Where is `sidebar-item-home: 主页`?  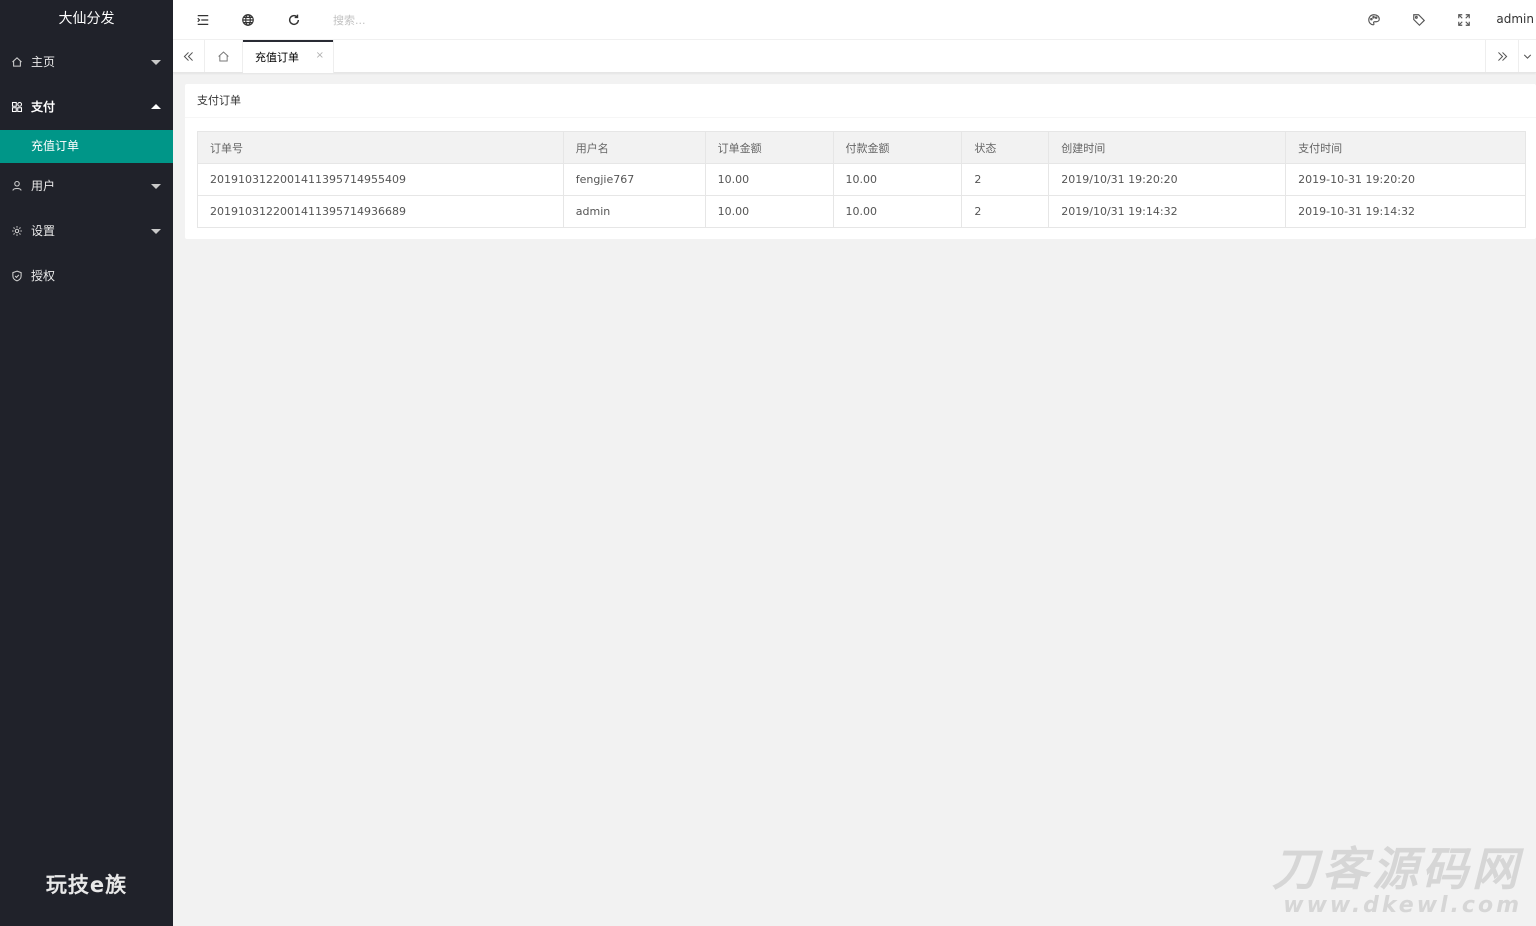
sidebar-item-home: 主页 is located at coordinates (86, 61).